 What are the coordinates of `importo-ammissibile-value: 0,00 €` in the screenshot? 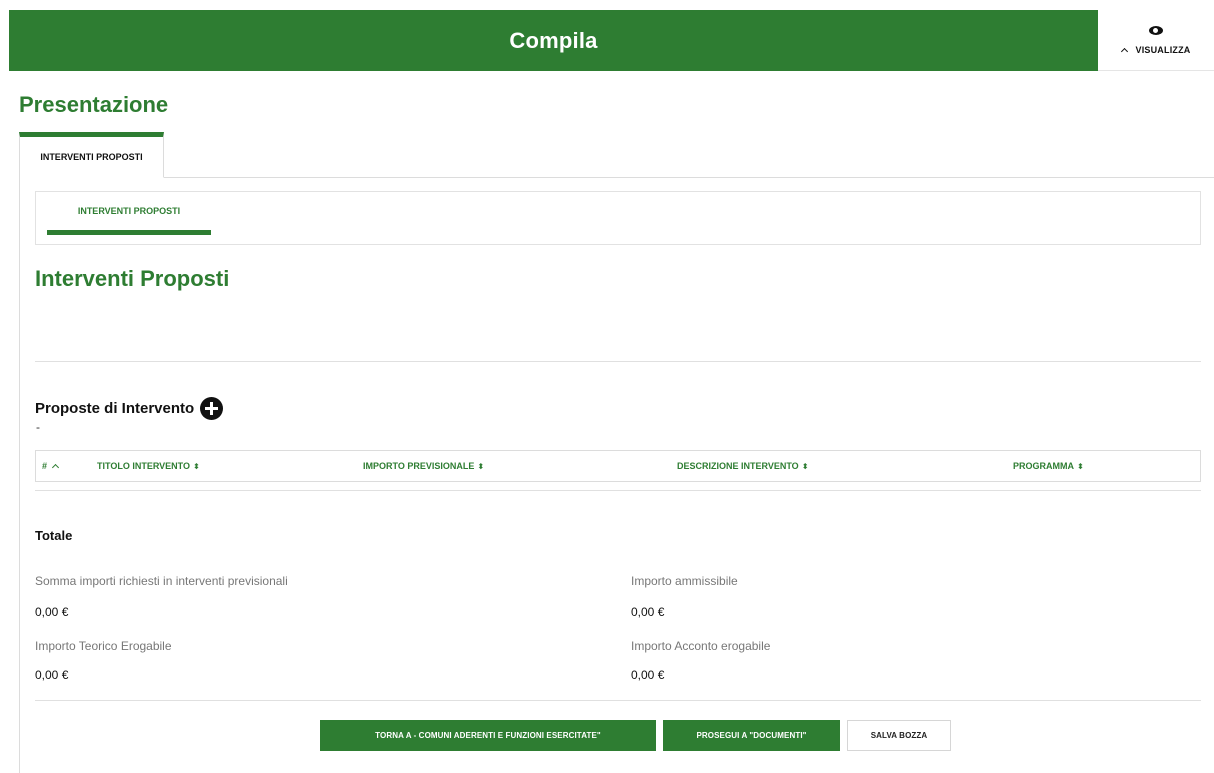 It's located at (648, 612).